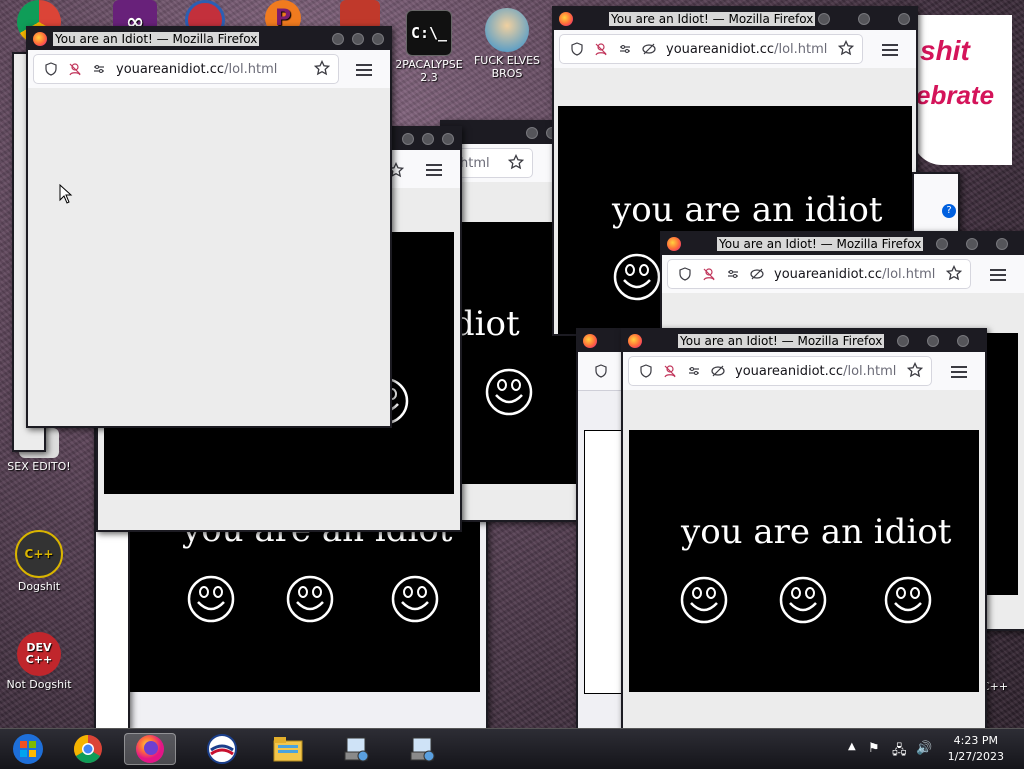 This screenshot has width=1024, height=769. Describe the element at coordinates (945, 50) in the screenshot. I see `banner-text: shit` at that location.